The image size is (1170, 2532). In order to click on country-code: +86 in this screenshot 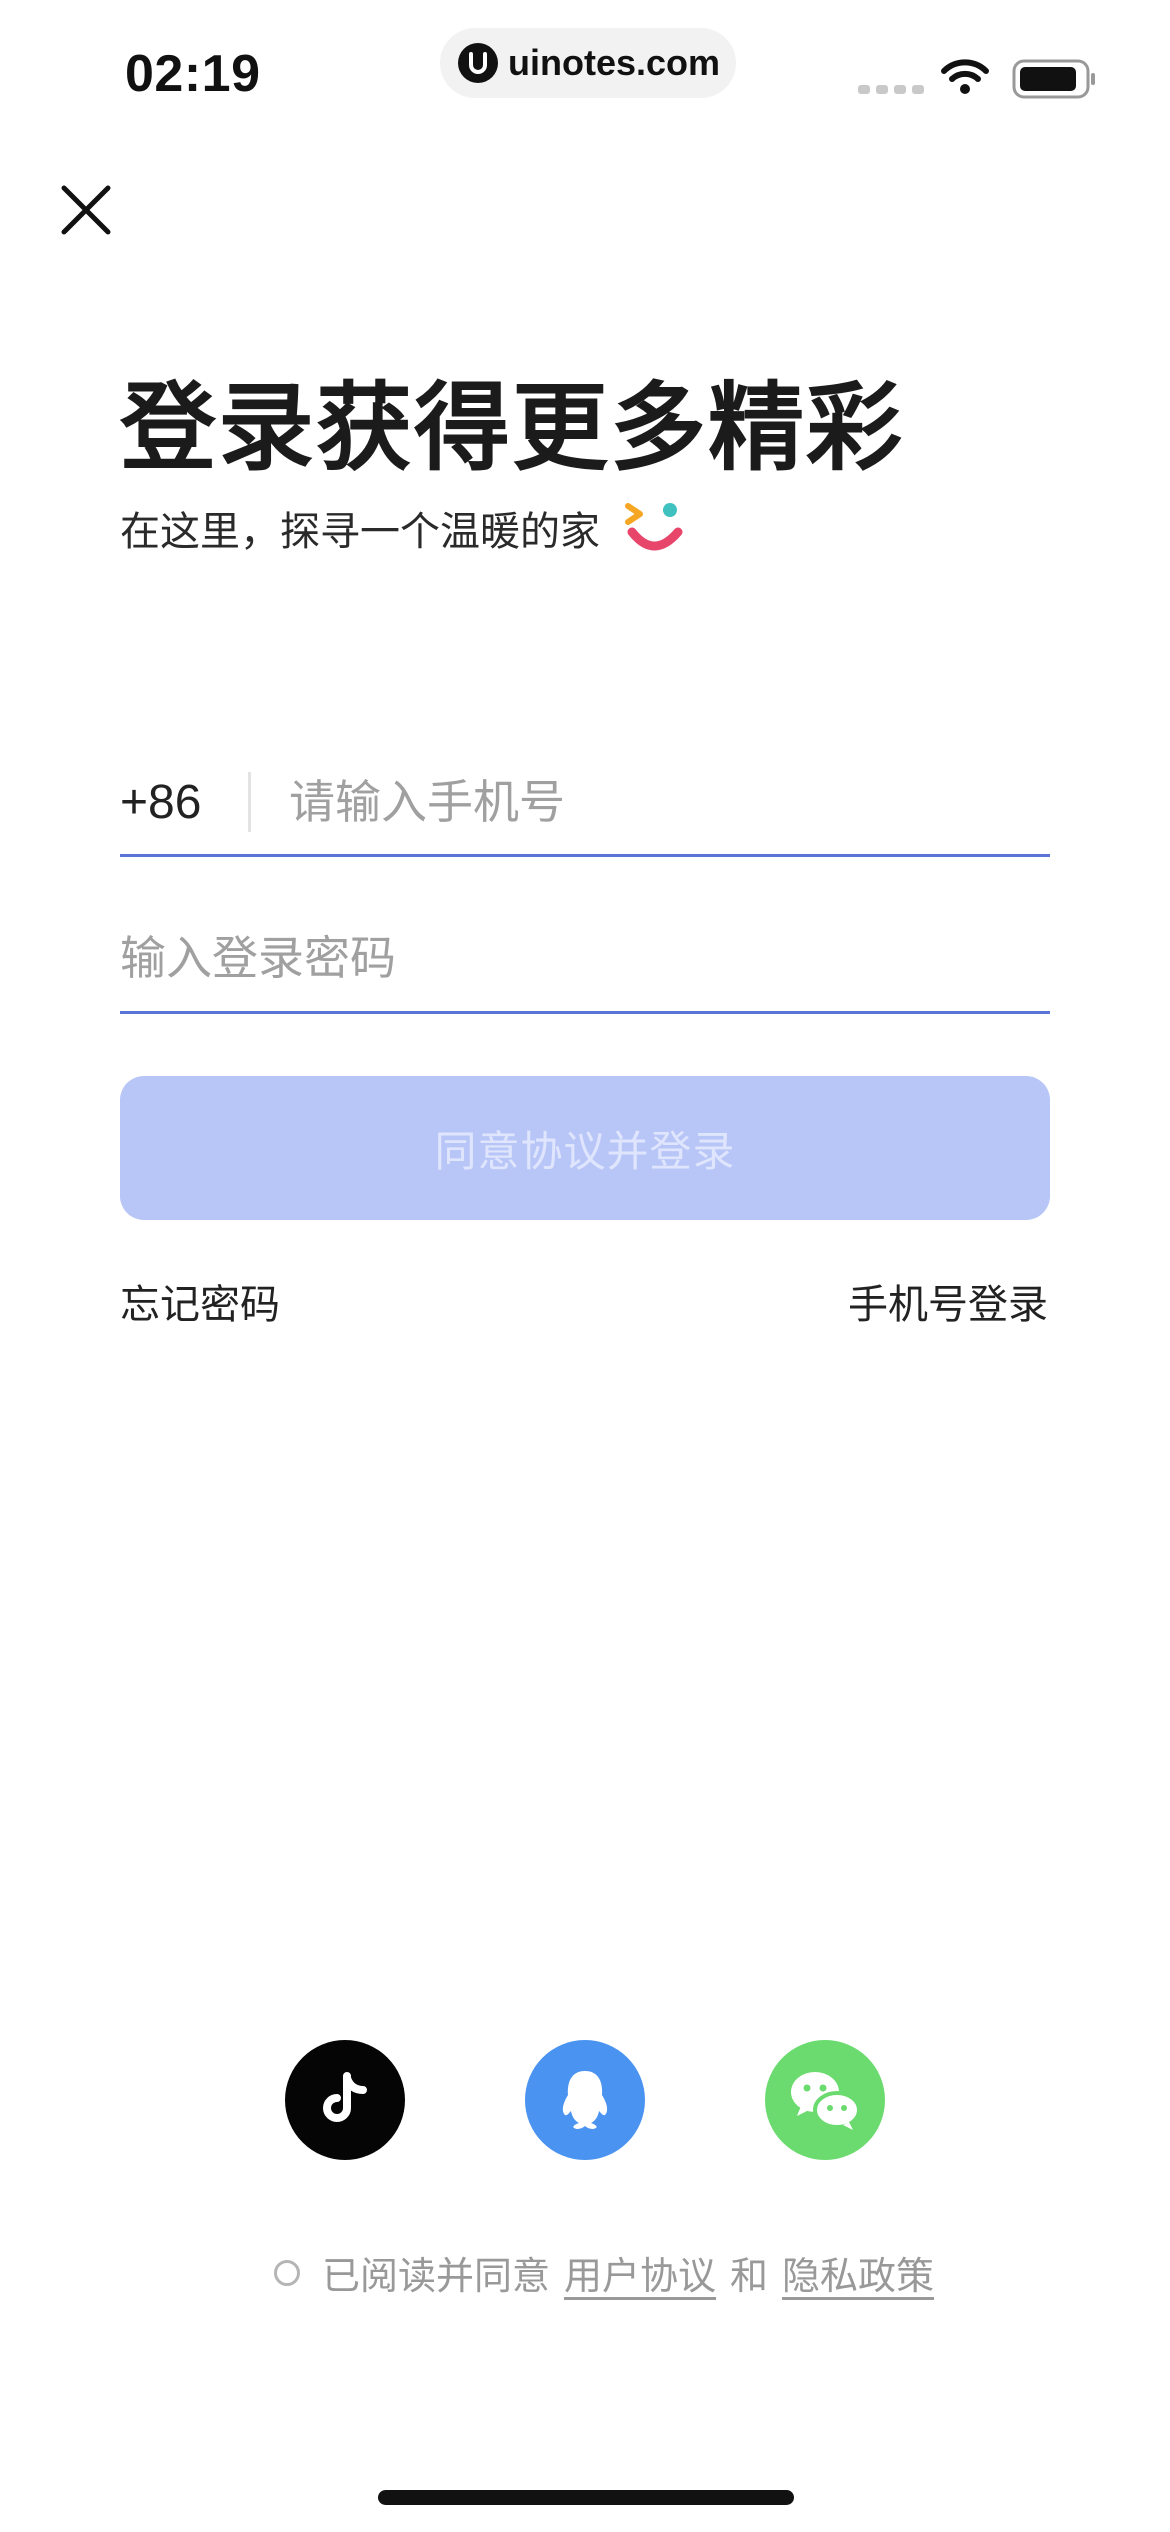, I will do `click(184, 802)`.